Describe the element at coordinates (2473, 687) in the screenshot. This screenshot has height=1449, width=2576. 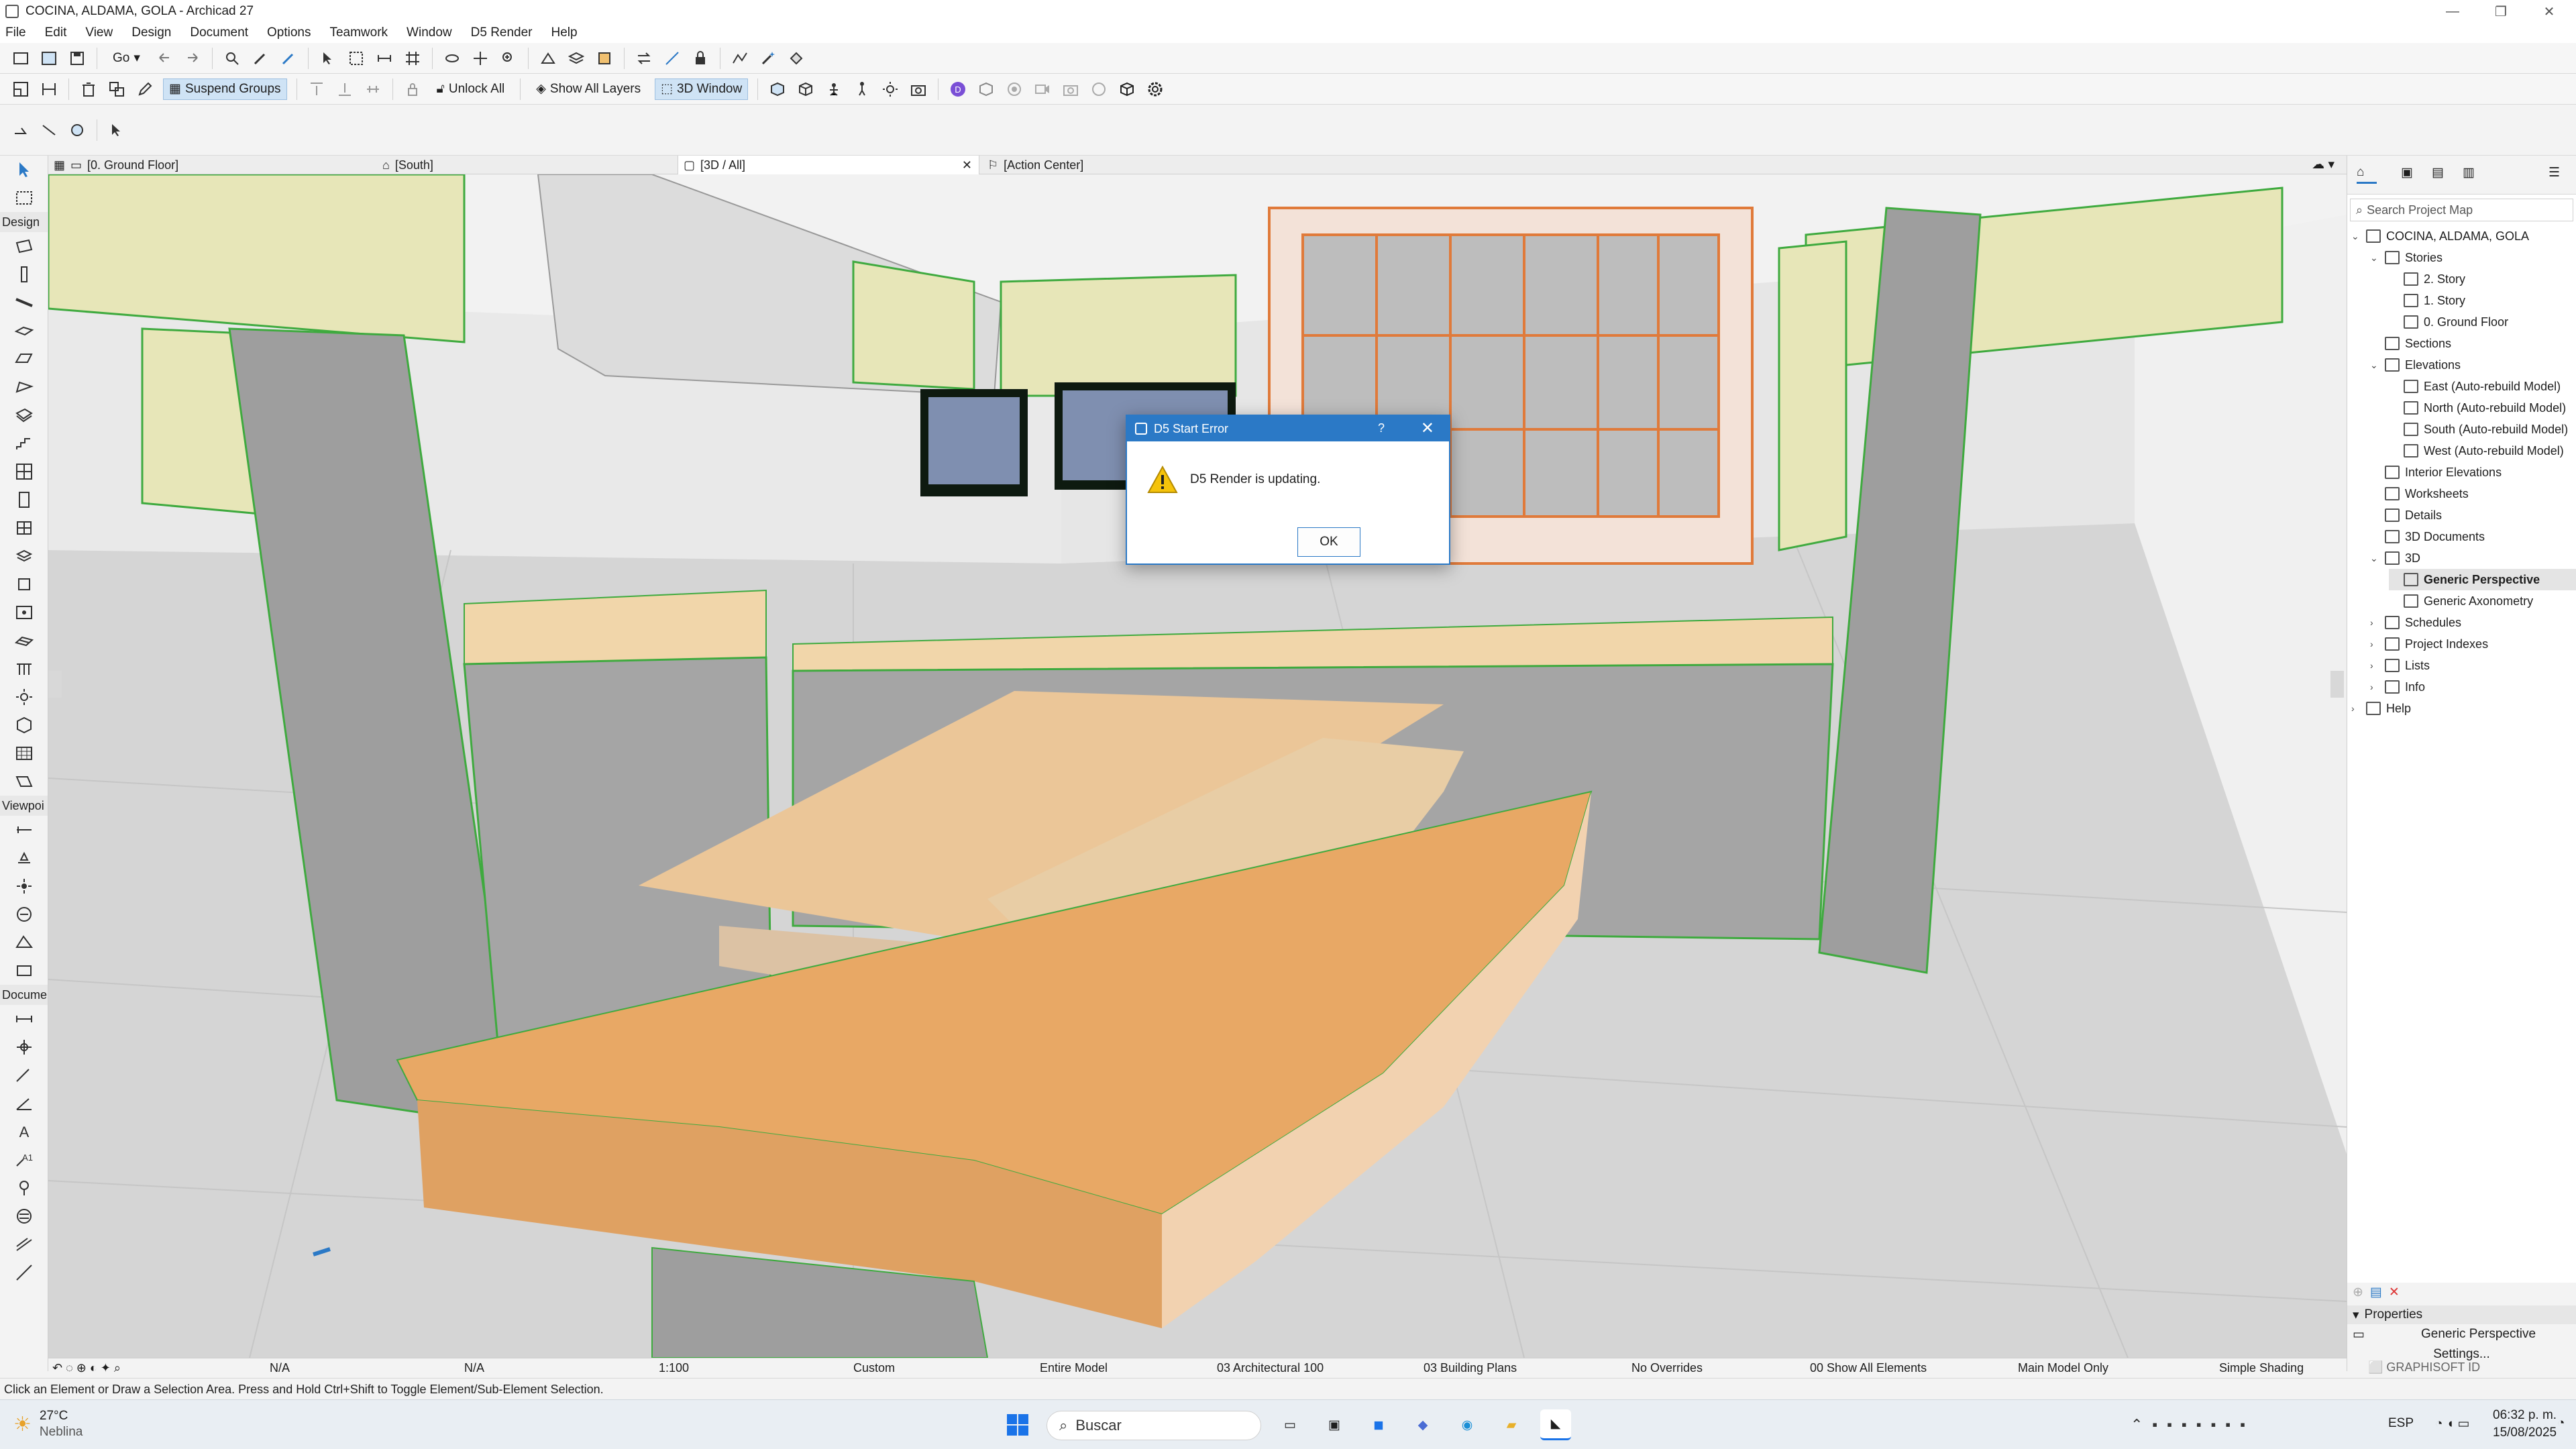
I see `tree-item: › Info` at that location.